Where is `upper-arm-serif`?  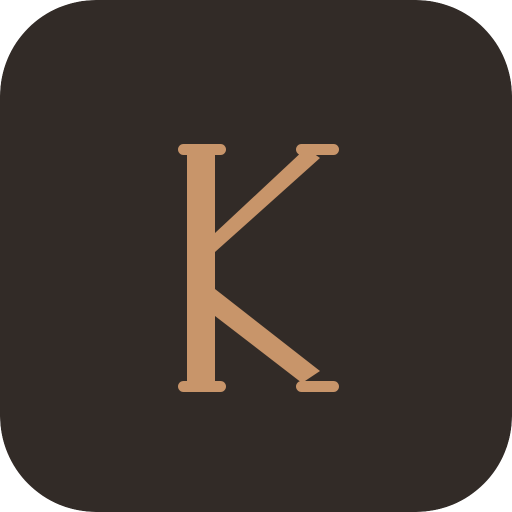 upper-arm-serif is located at coordinates (317, 149).